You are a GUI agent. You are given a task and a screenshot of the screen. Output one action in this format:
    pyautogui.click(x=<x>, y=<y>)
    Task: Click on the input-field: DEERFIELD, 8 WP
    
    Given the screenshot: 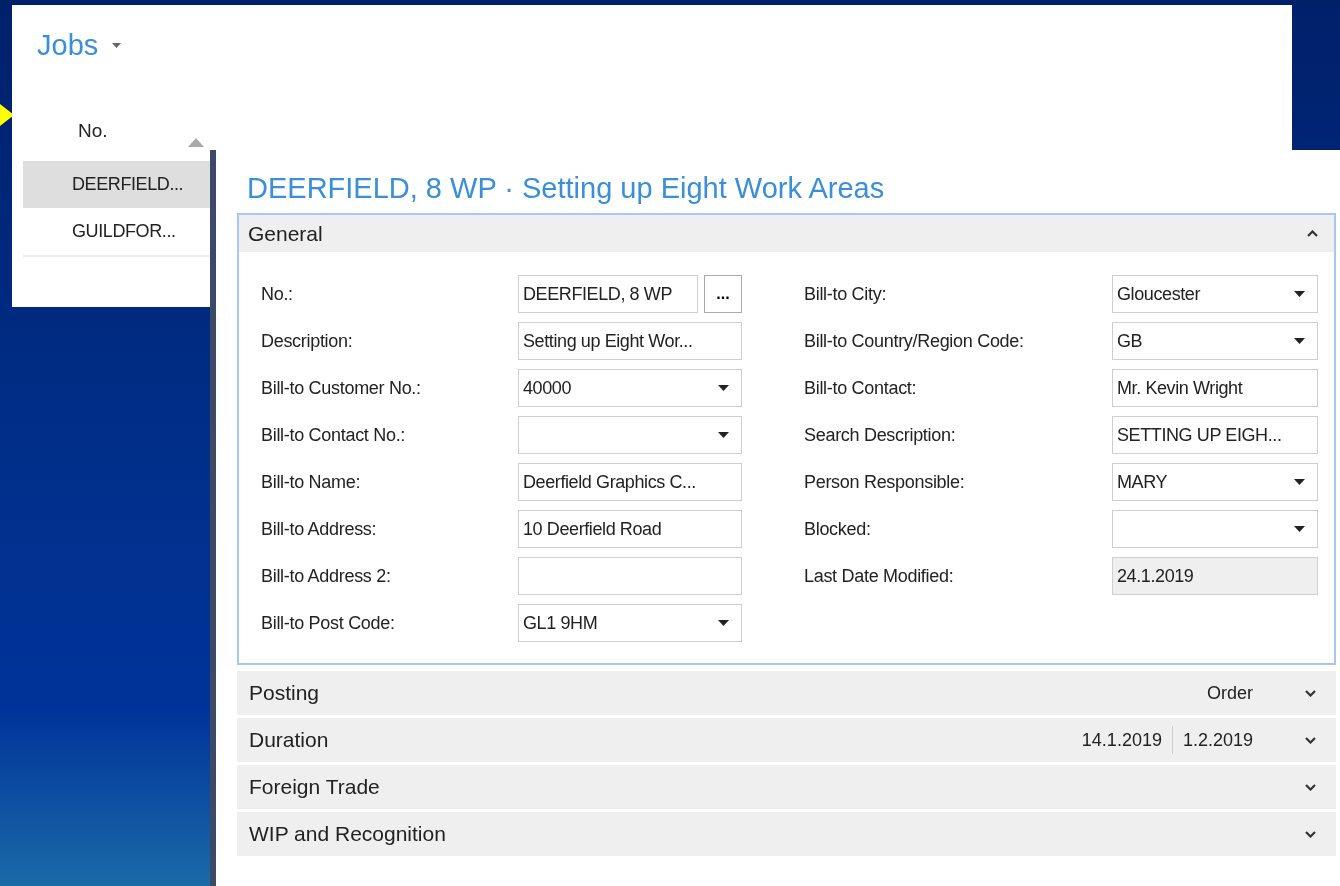 What is the action you would take?
    pyautogui.click(x=608, y=294)
    